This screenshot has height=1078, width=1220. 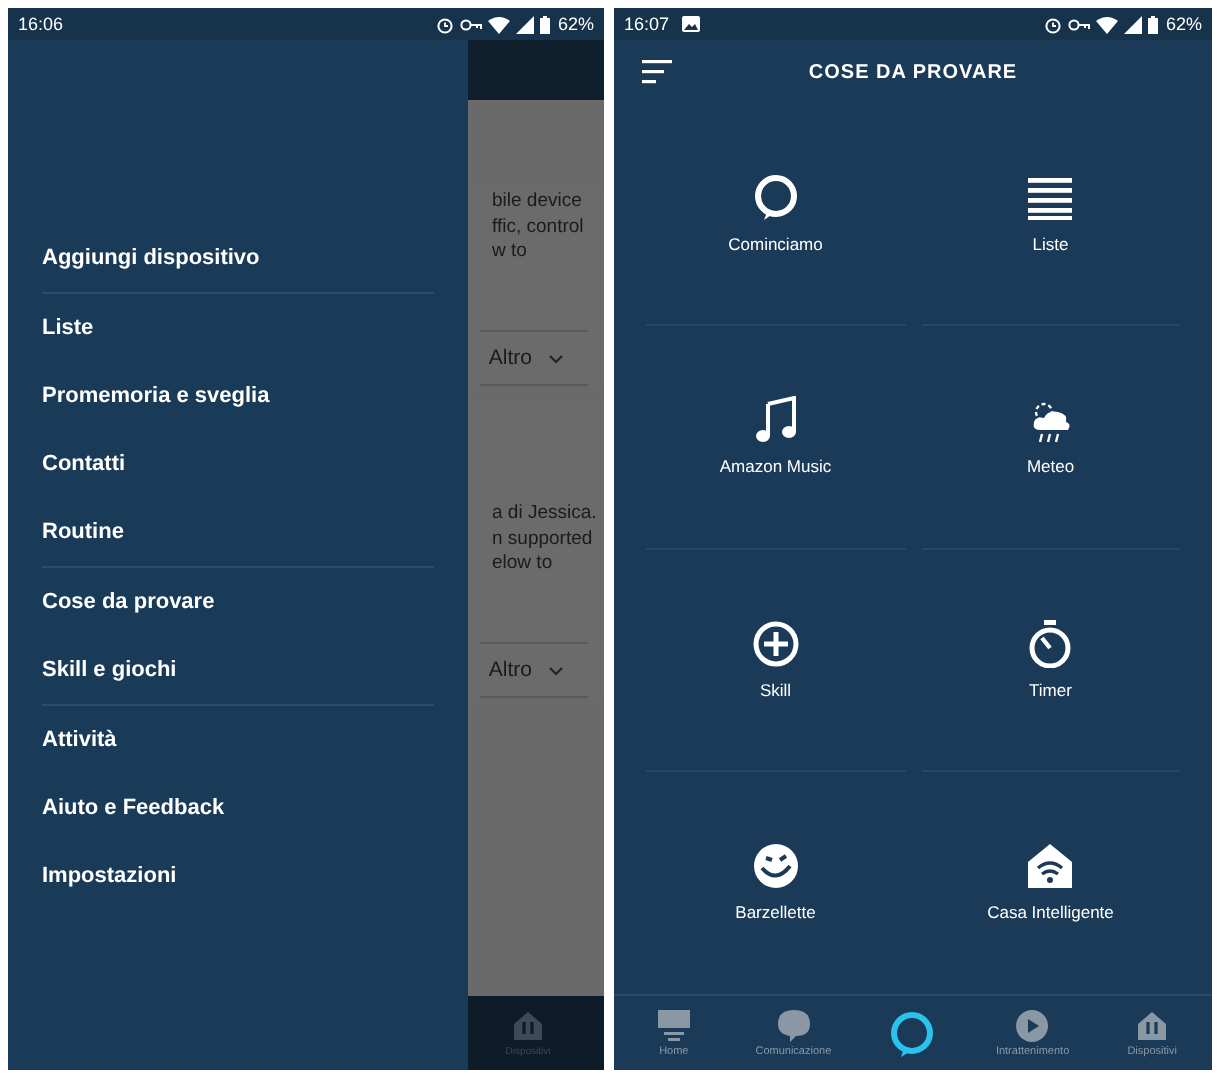 What do you see at coordinates (238, 876) in the screenshot?
I see `menu-item: Impostazioni` at bounding box center [238, 876].